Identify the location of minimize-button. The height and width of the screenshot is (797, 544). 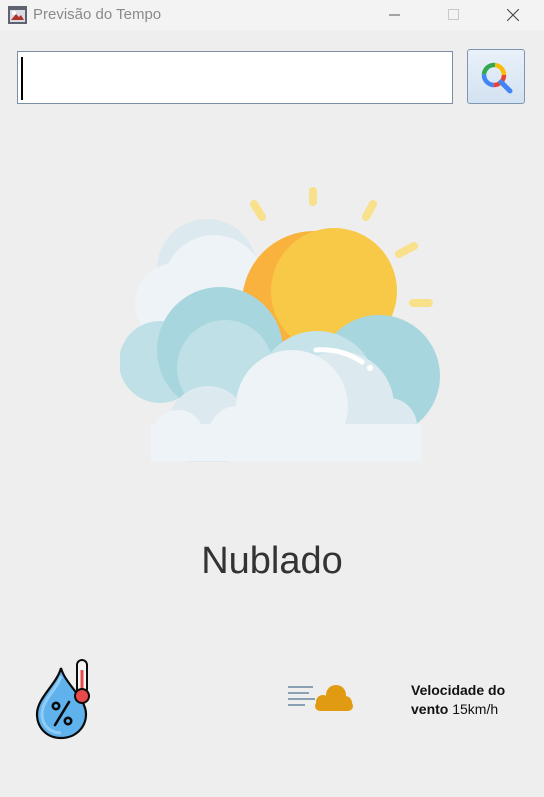
(395, 15).